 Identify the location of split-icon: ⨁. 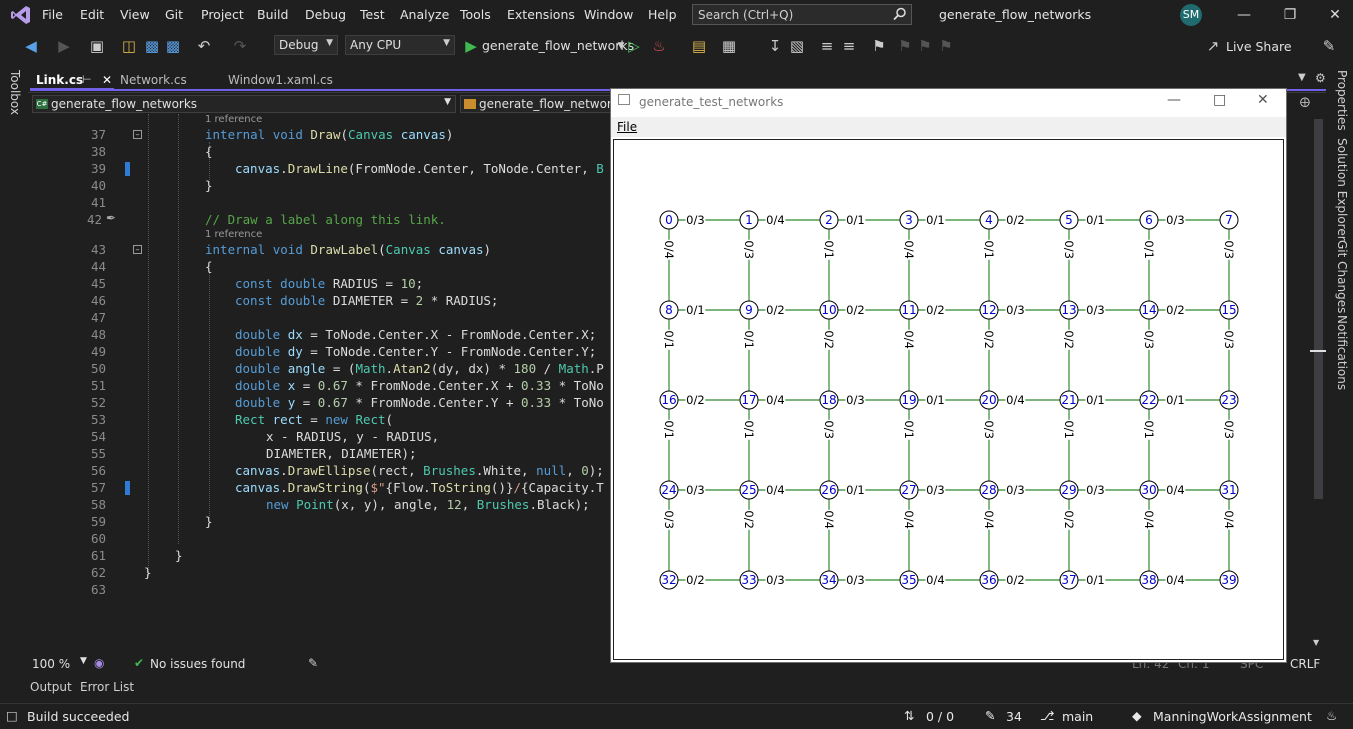
(1305, 102).